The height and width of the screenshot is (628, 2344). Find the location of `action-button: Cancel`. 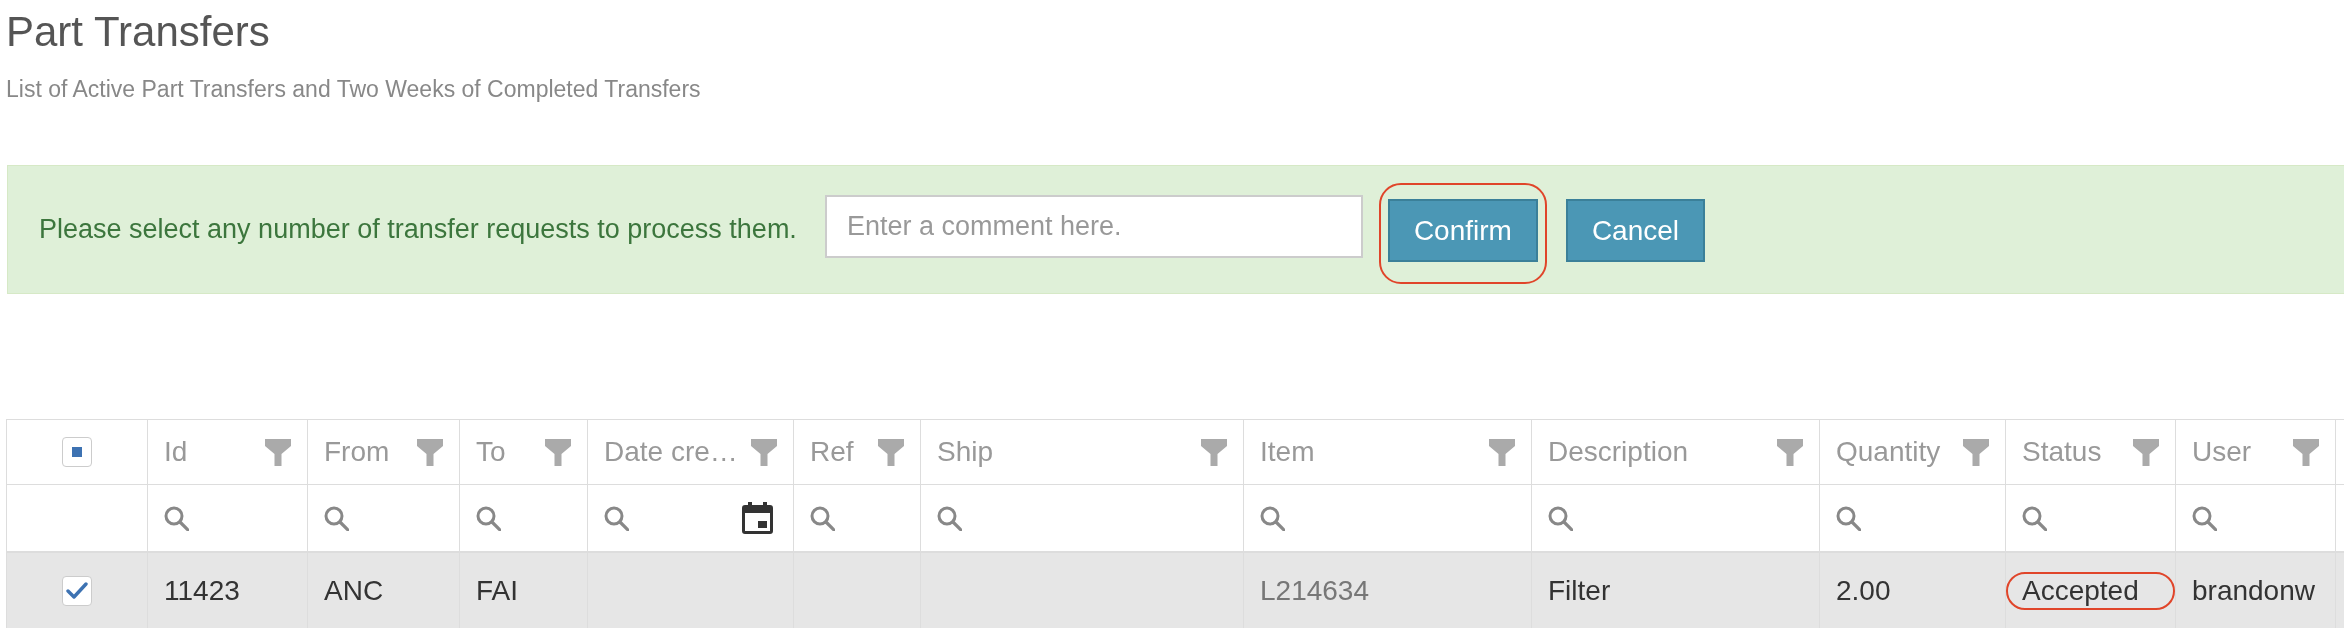

action-button: Cancel is located at coordinates (1635, 230).